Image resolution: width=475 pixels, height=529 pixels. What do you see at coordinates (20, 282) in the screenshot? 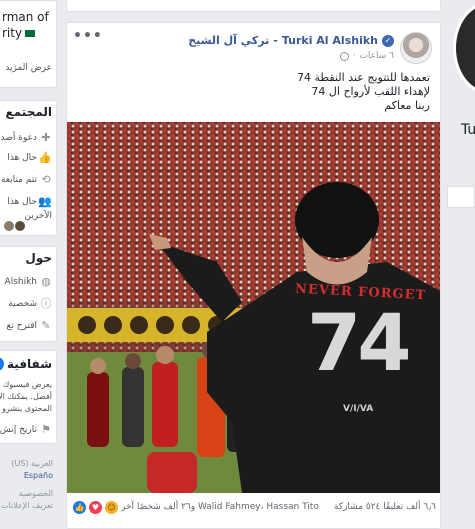
I see `about-row-label: Alshikh` at bounding box center [20, 282].